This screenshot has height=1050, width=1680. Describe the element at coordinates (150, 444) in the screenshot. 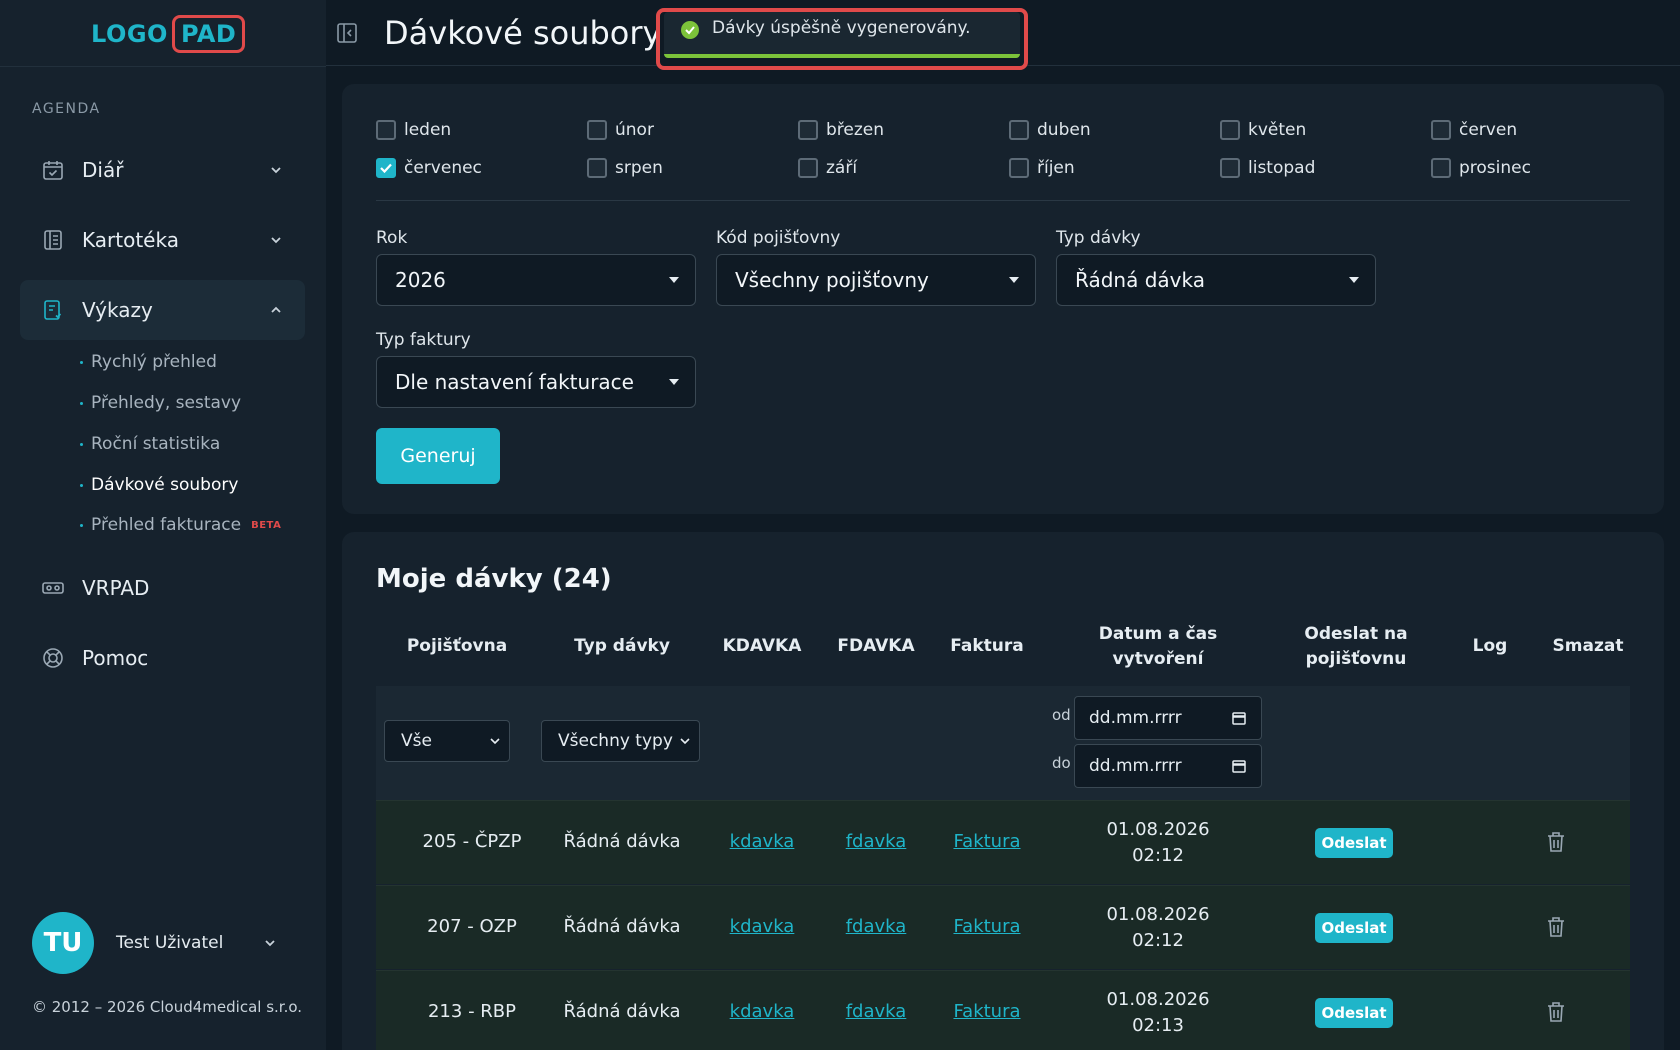

I see `sidebar-subitem-rocni-statistika: Roční statistika` at that location.